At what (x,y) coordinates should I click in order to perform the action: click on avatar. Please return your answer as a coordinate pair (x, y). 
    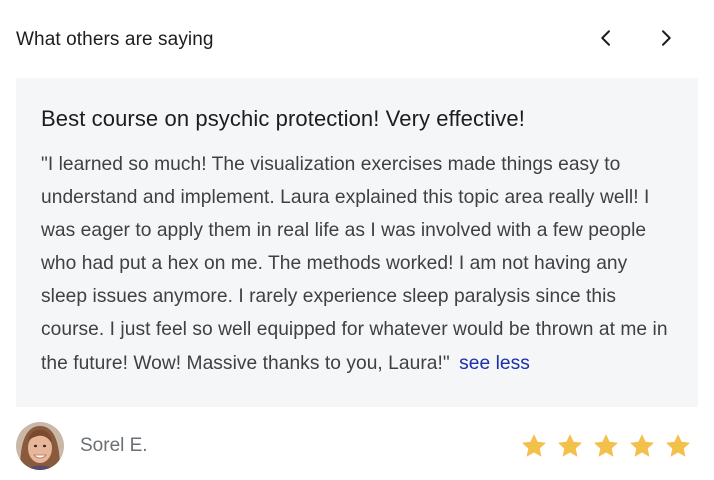
    Looking at the image, I should click on (40, 446).